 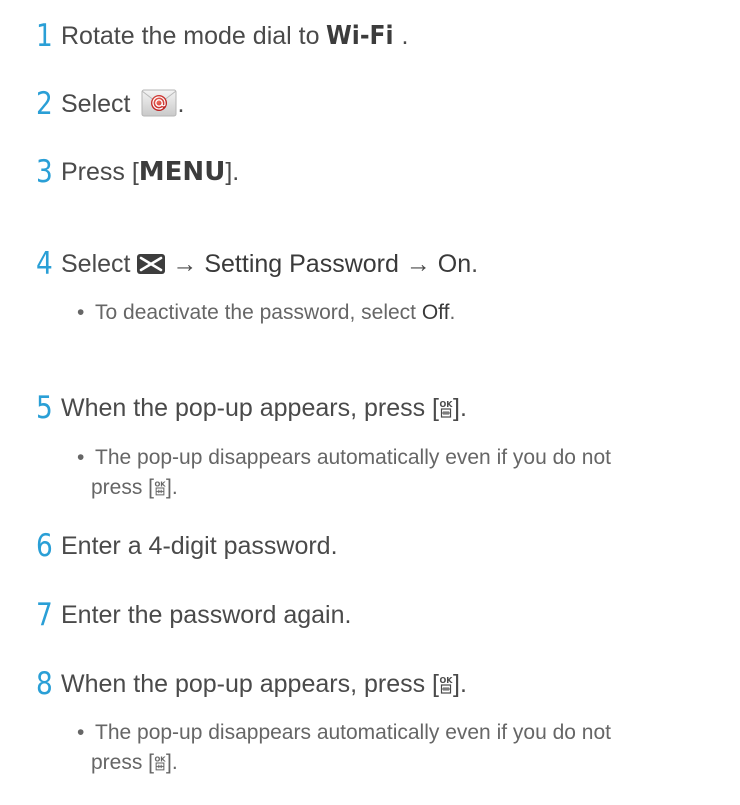 I want to click on email-sharing-icon, so click(x=159, y=102).